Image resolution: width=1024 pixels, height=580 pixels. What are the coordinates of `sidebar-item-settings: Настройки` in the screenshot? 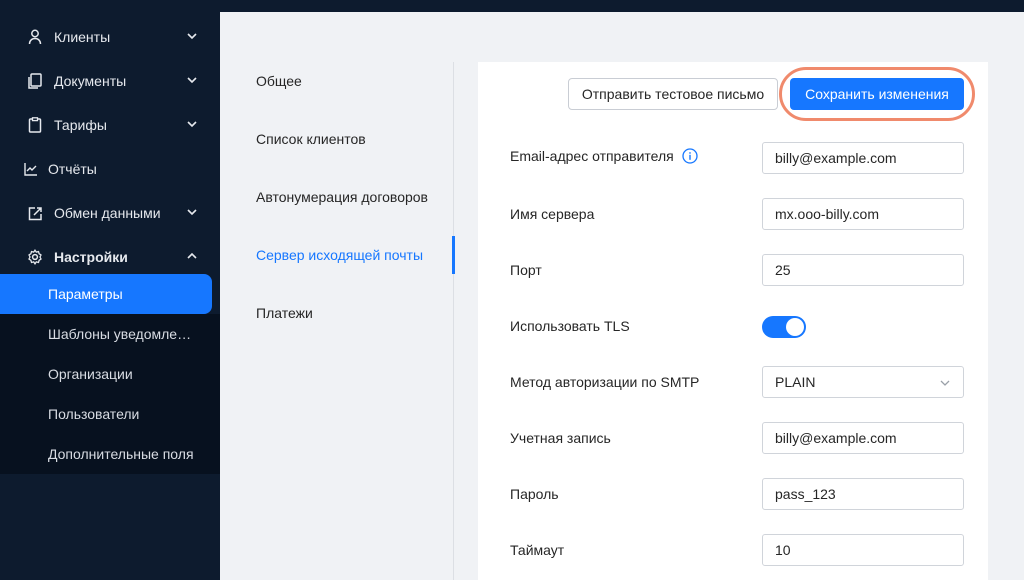 It's located at (110, 257).